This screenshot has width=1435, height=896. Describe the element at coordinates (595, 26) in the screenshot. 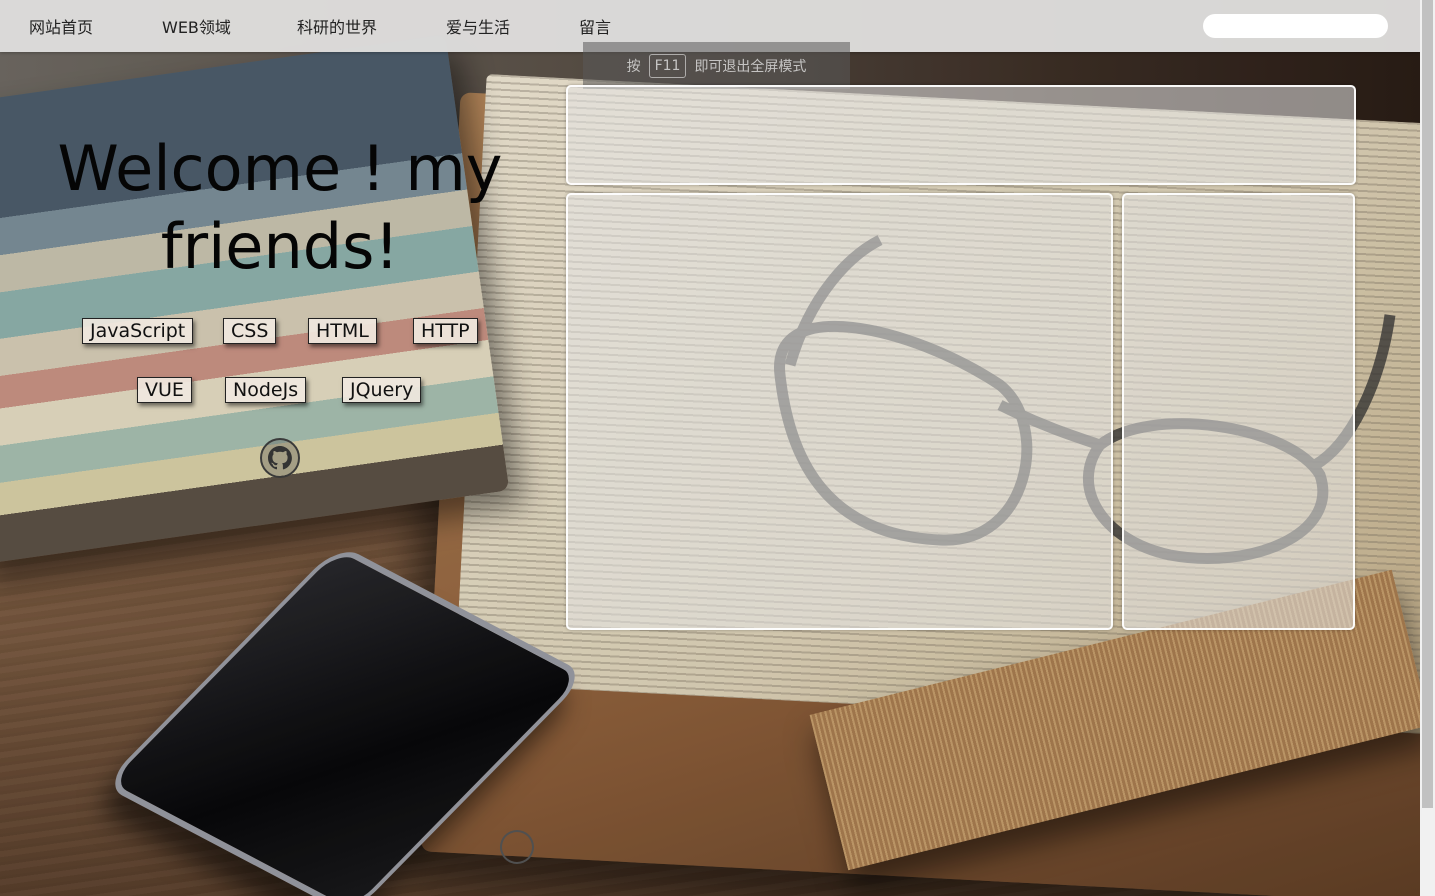

I see `nav-messages: 留言` at that location.